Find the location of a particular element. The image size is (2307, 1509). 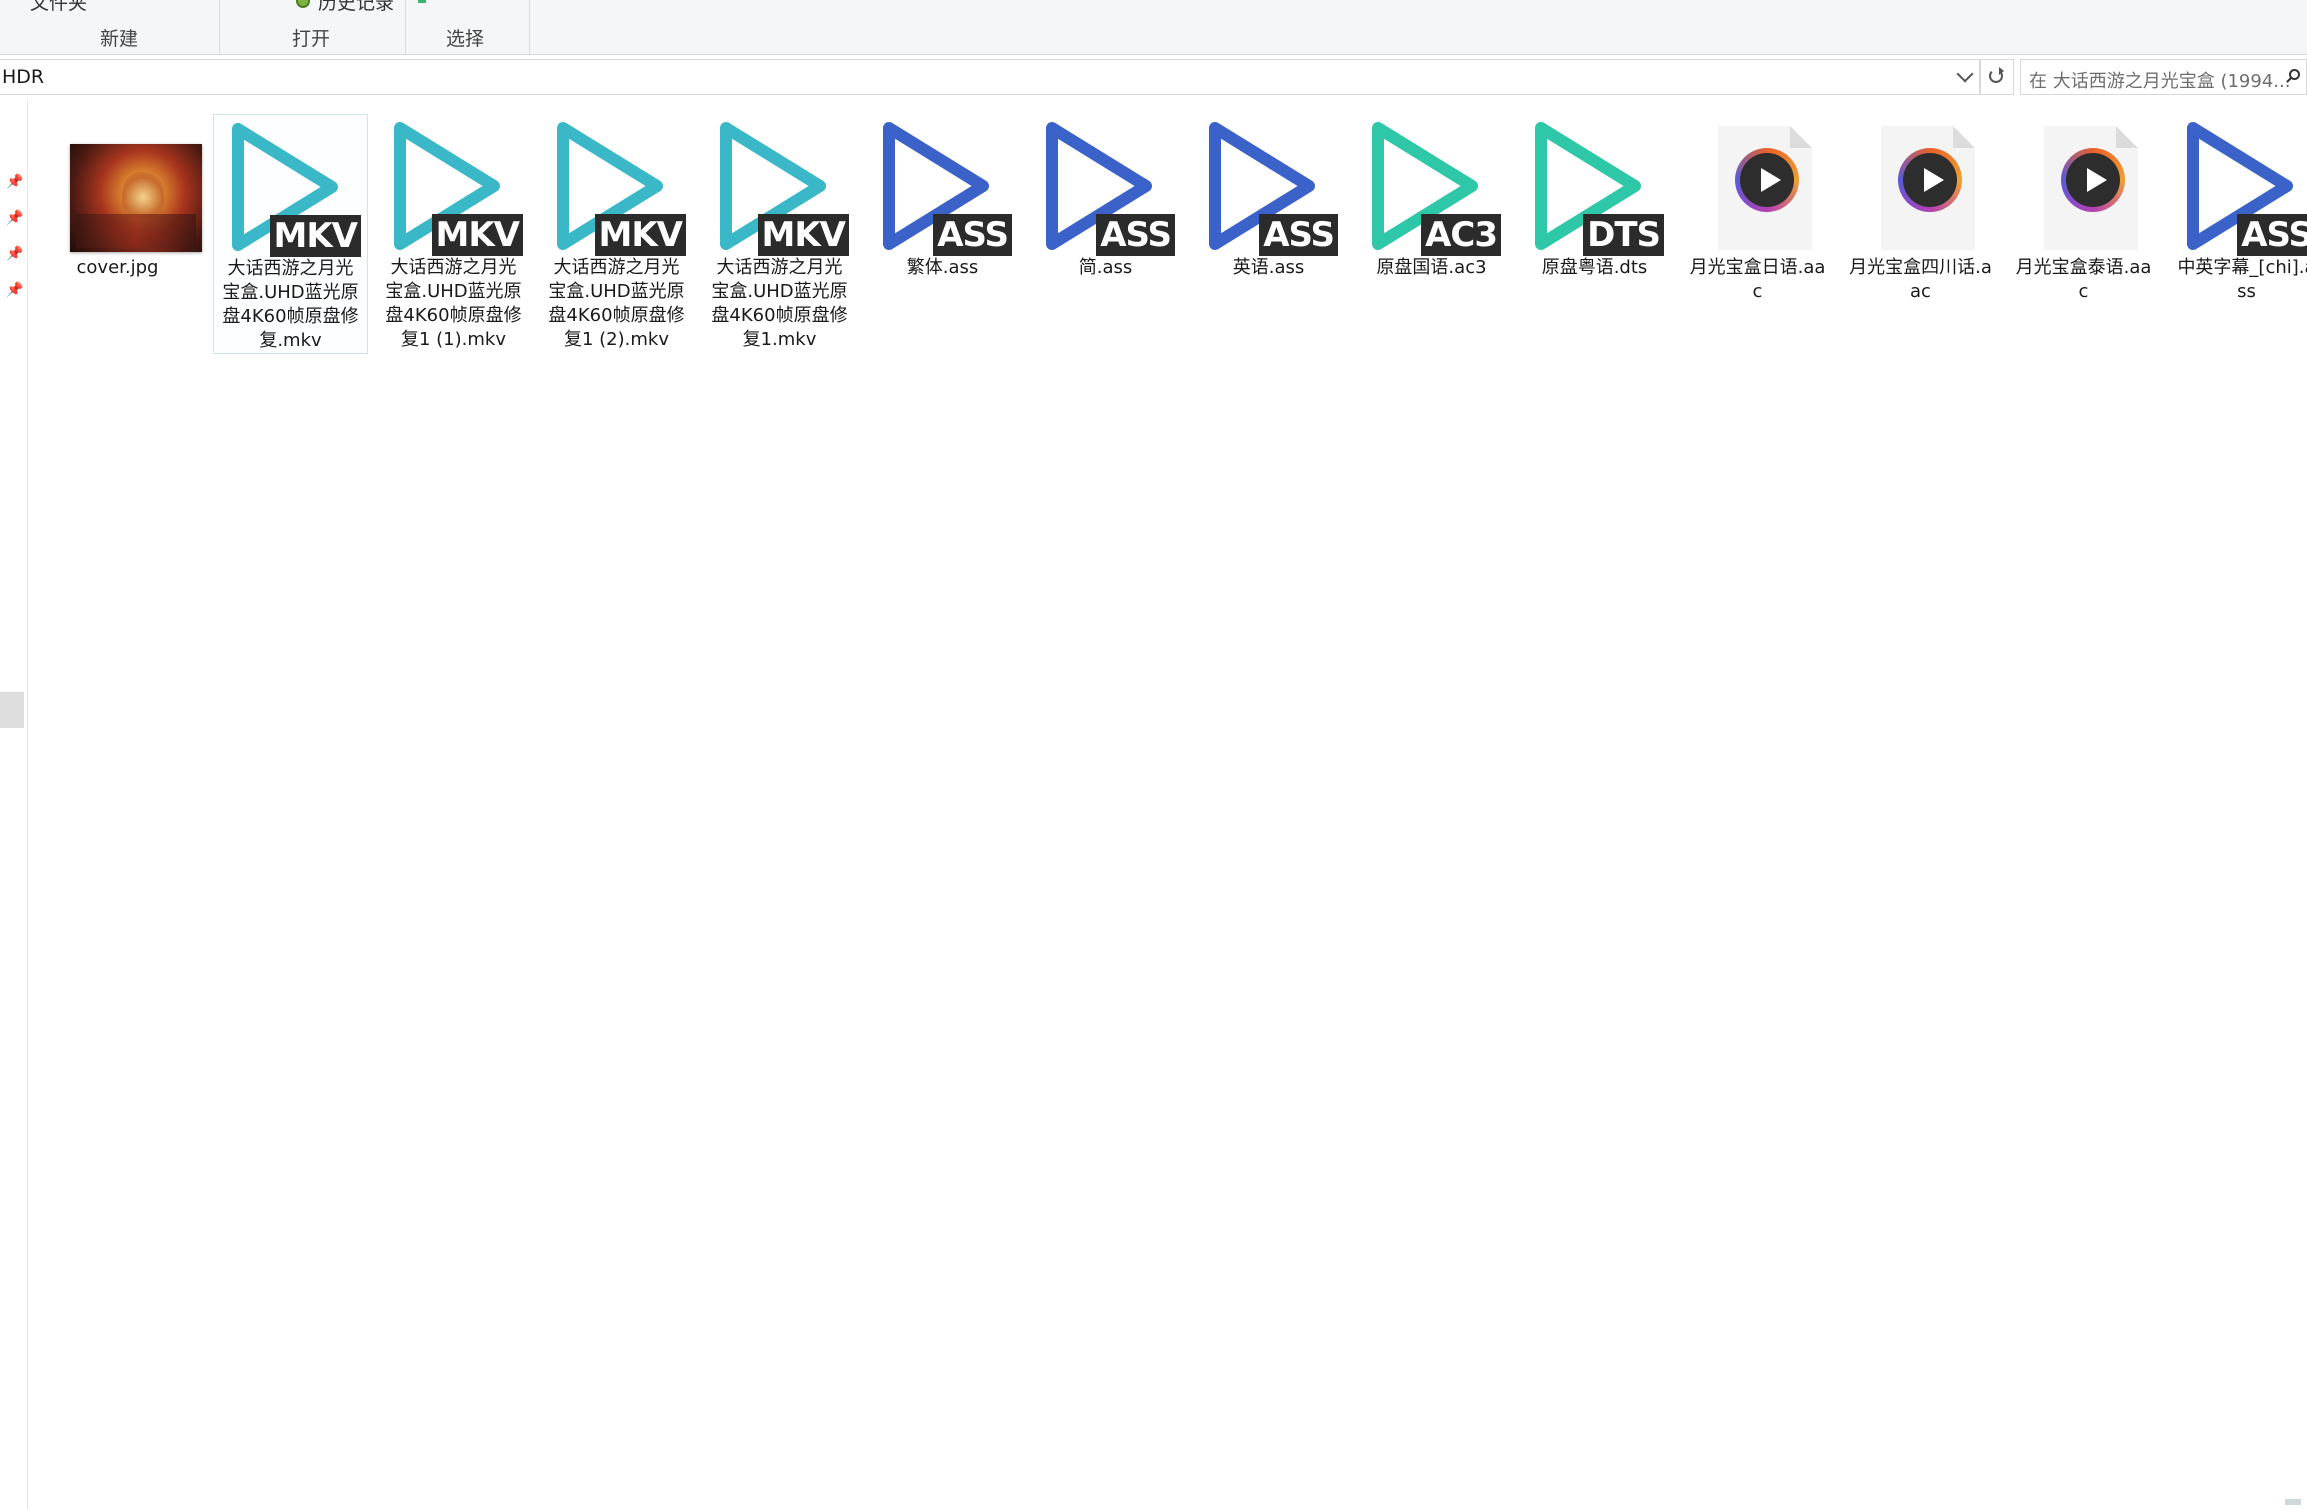

file-name: 月光宝盒四川话.aac is located at coordinates (1920, 279).